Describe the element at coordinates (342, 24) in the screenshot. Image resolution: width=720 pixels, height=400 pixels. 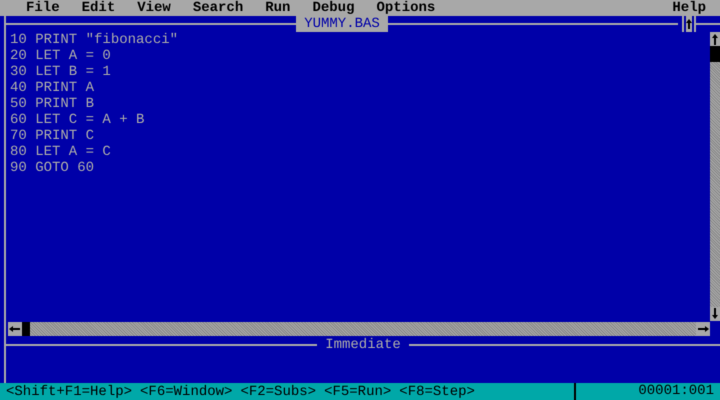
I see `window-title: YUMMY.BAS` at that location.